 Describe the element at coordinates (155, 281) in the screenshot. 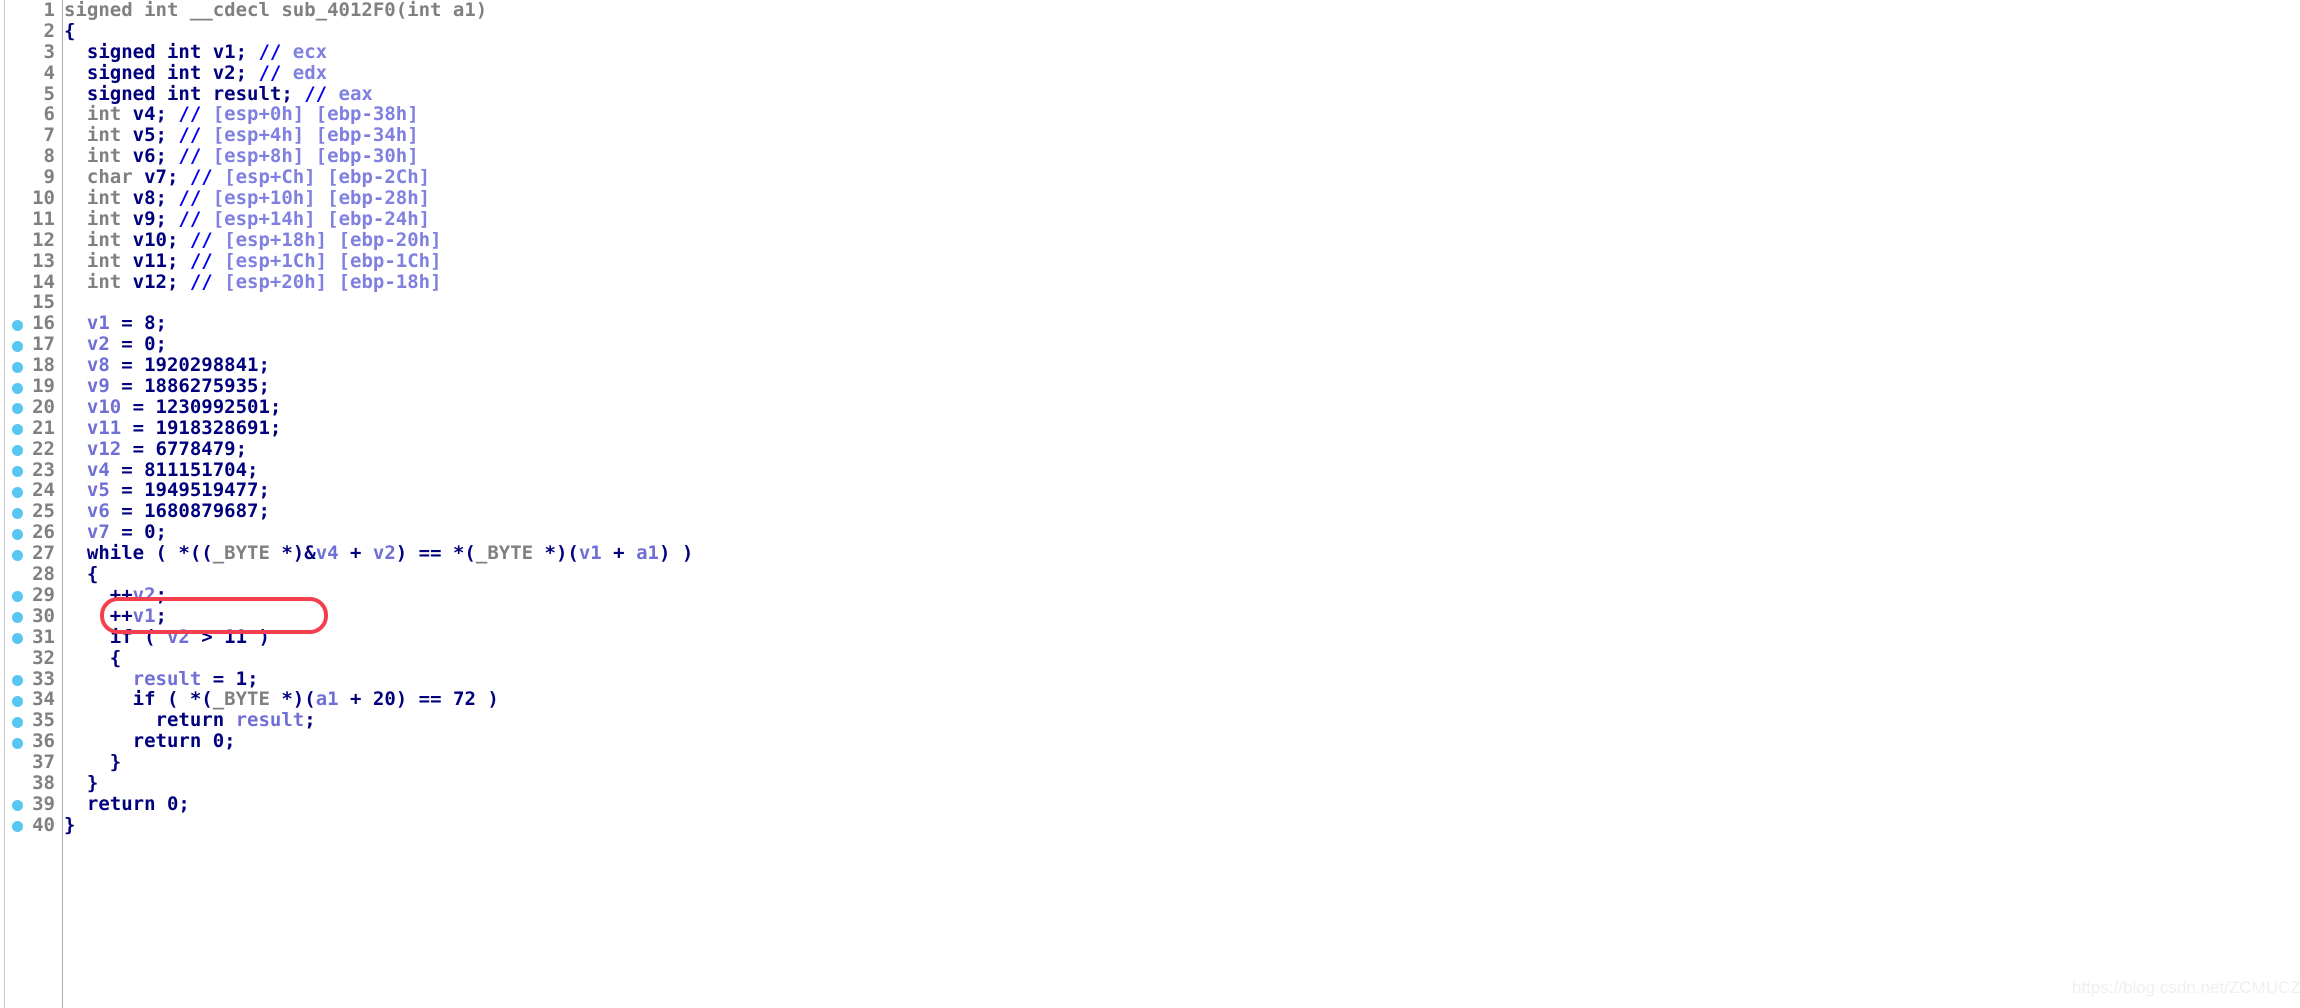

I see `code-token: v12;` at that location.